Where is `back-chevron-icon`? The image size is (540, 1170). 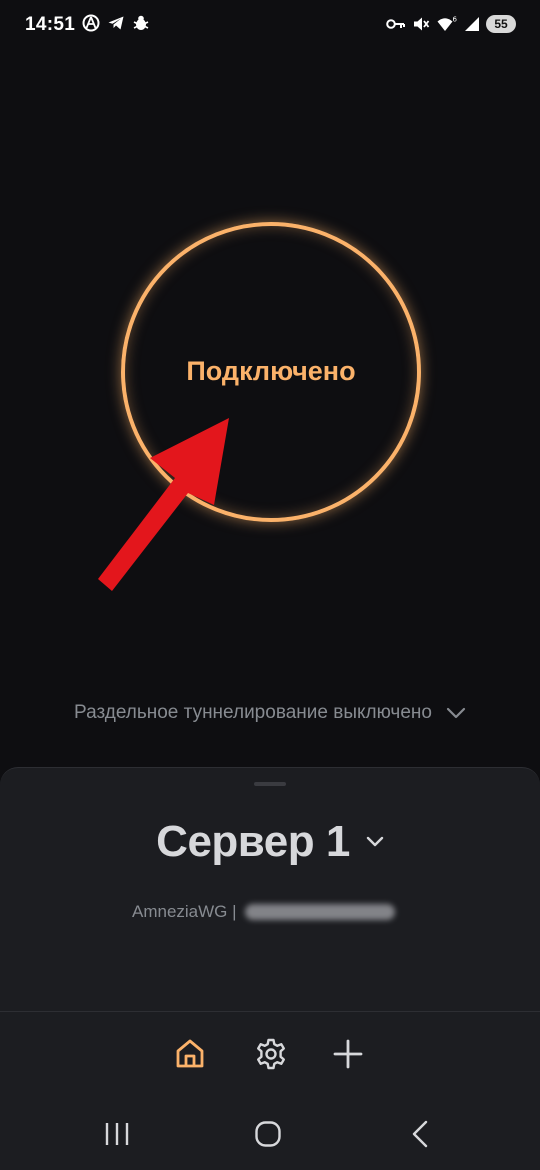 back-chevron-icon is located at coordinates (420, 1134).